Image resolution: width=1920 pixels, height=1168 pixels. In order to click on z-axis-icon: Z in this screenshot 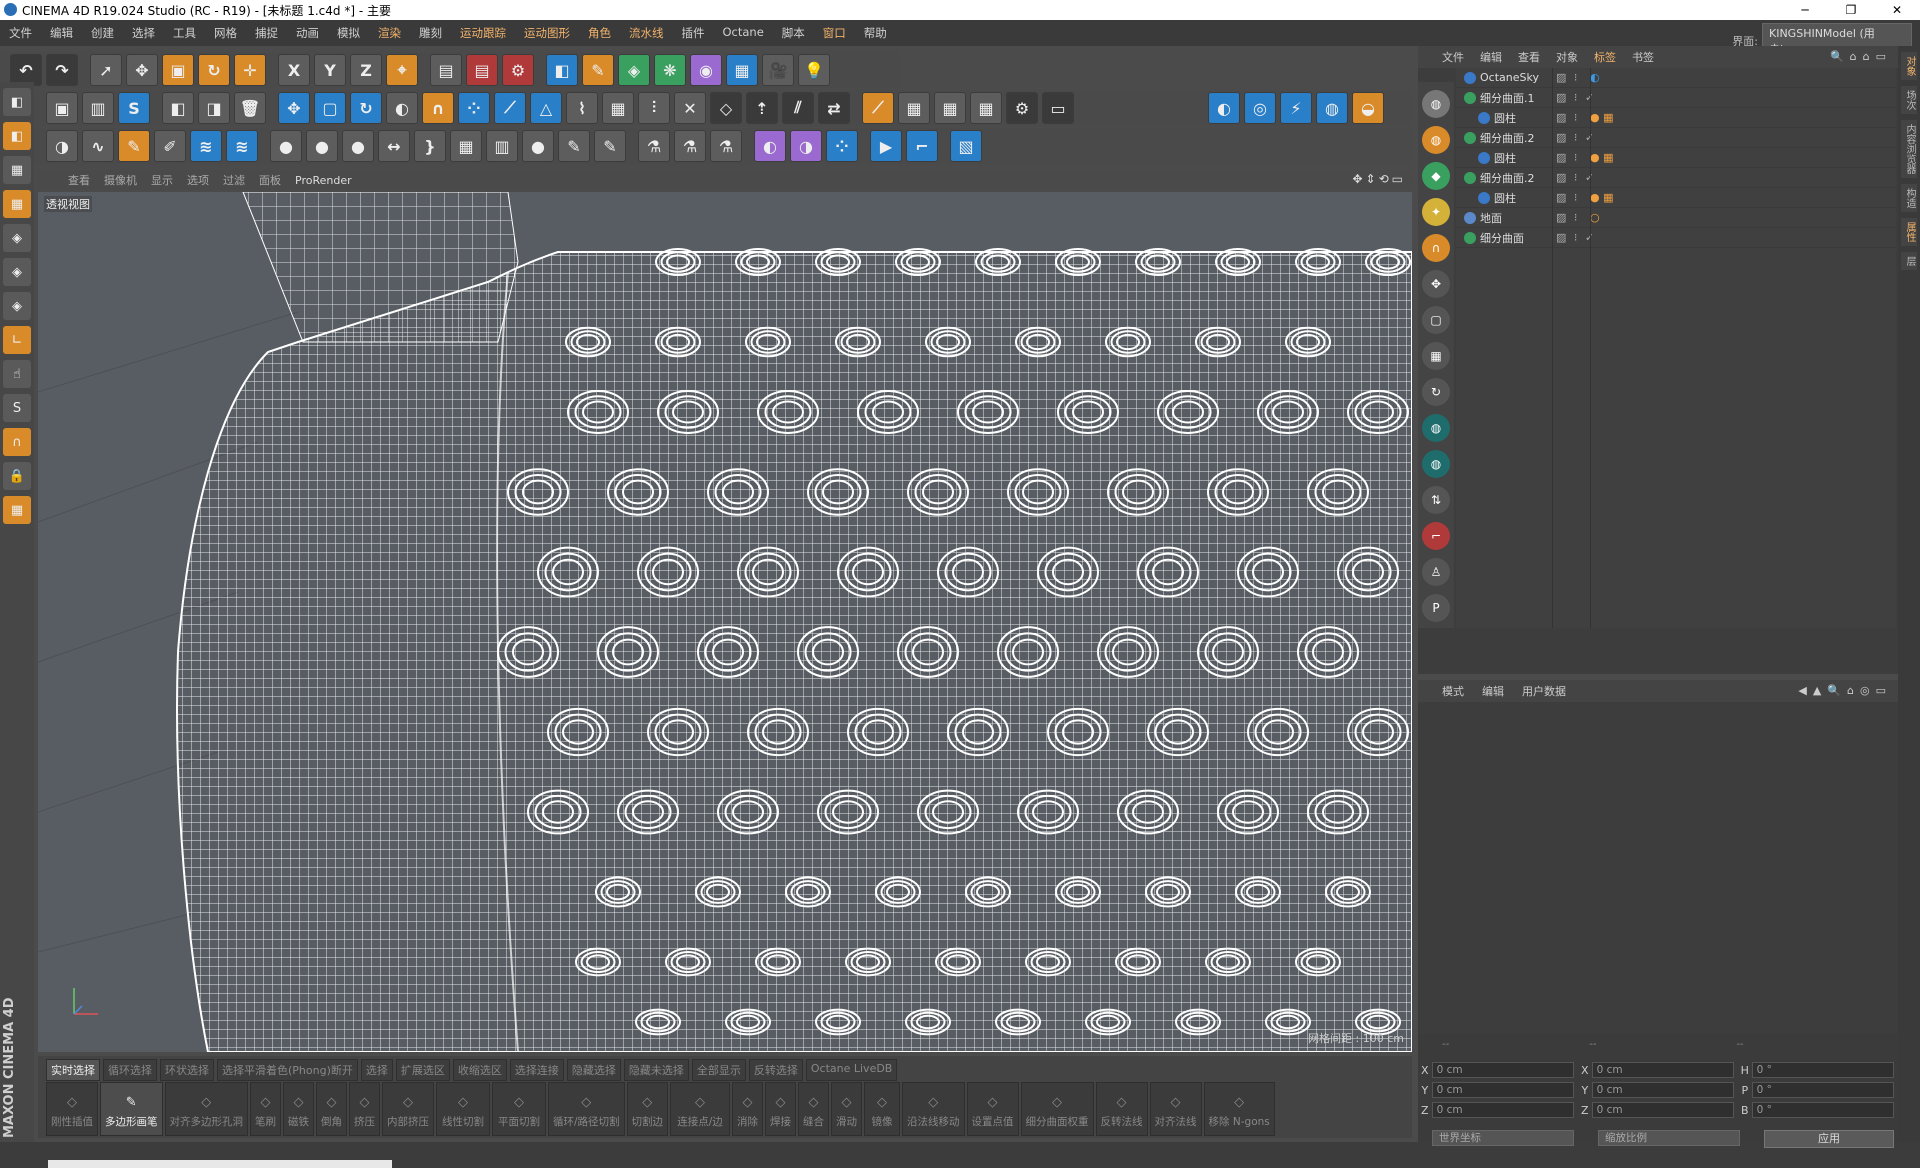, I will do `click(366, 70)`.